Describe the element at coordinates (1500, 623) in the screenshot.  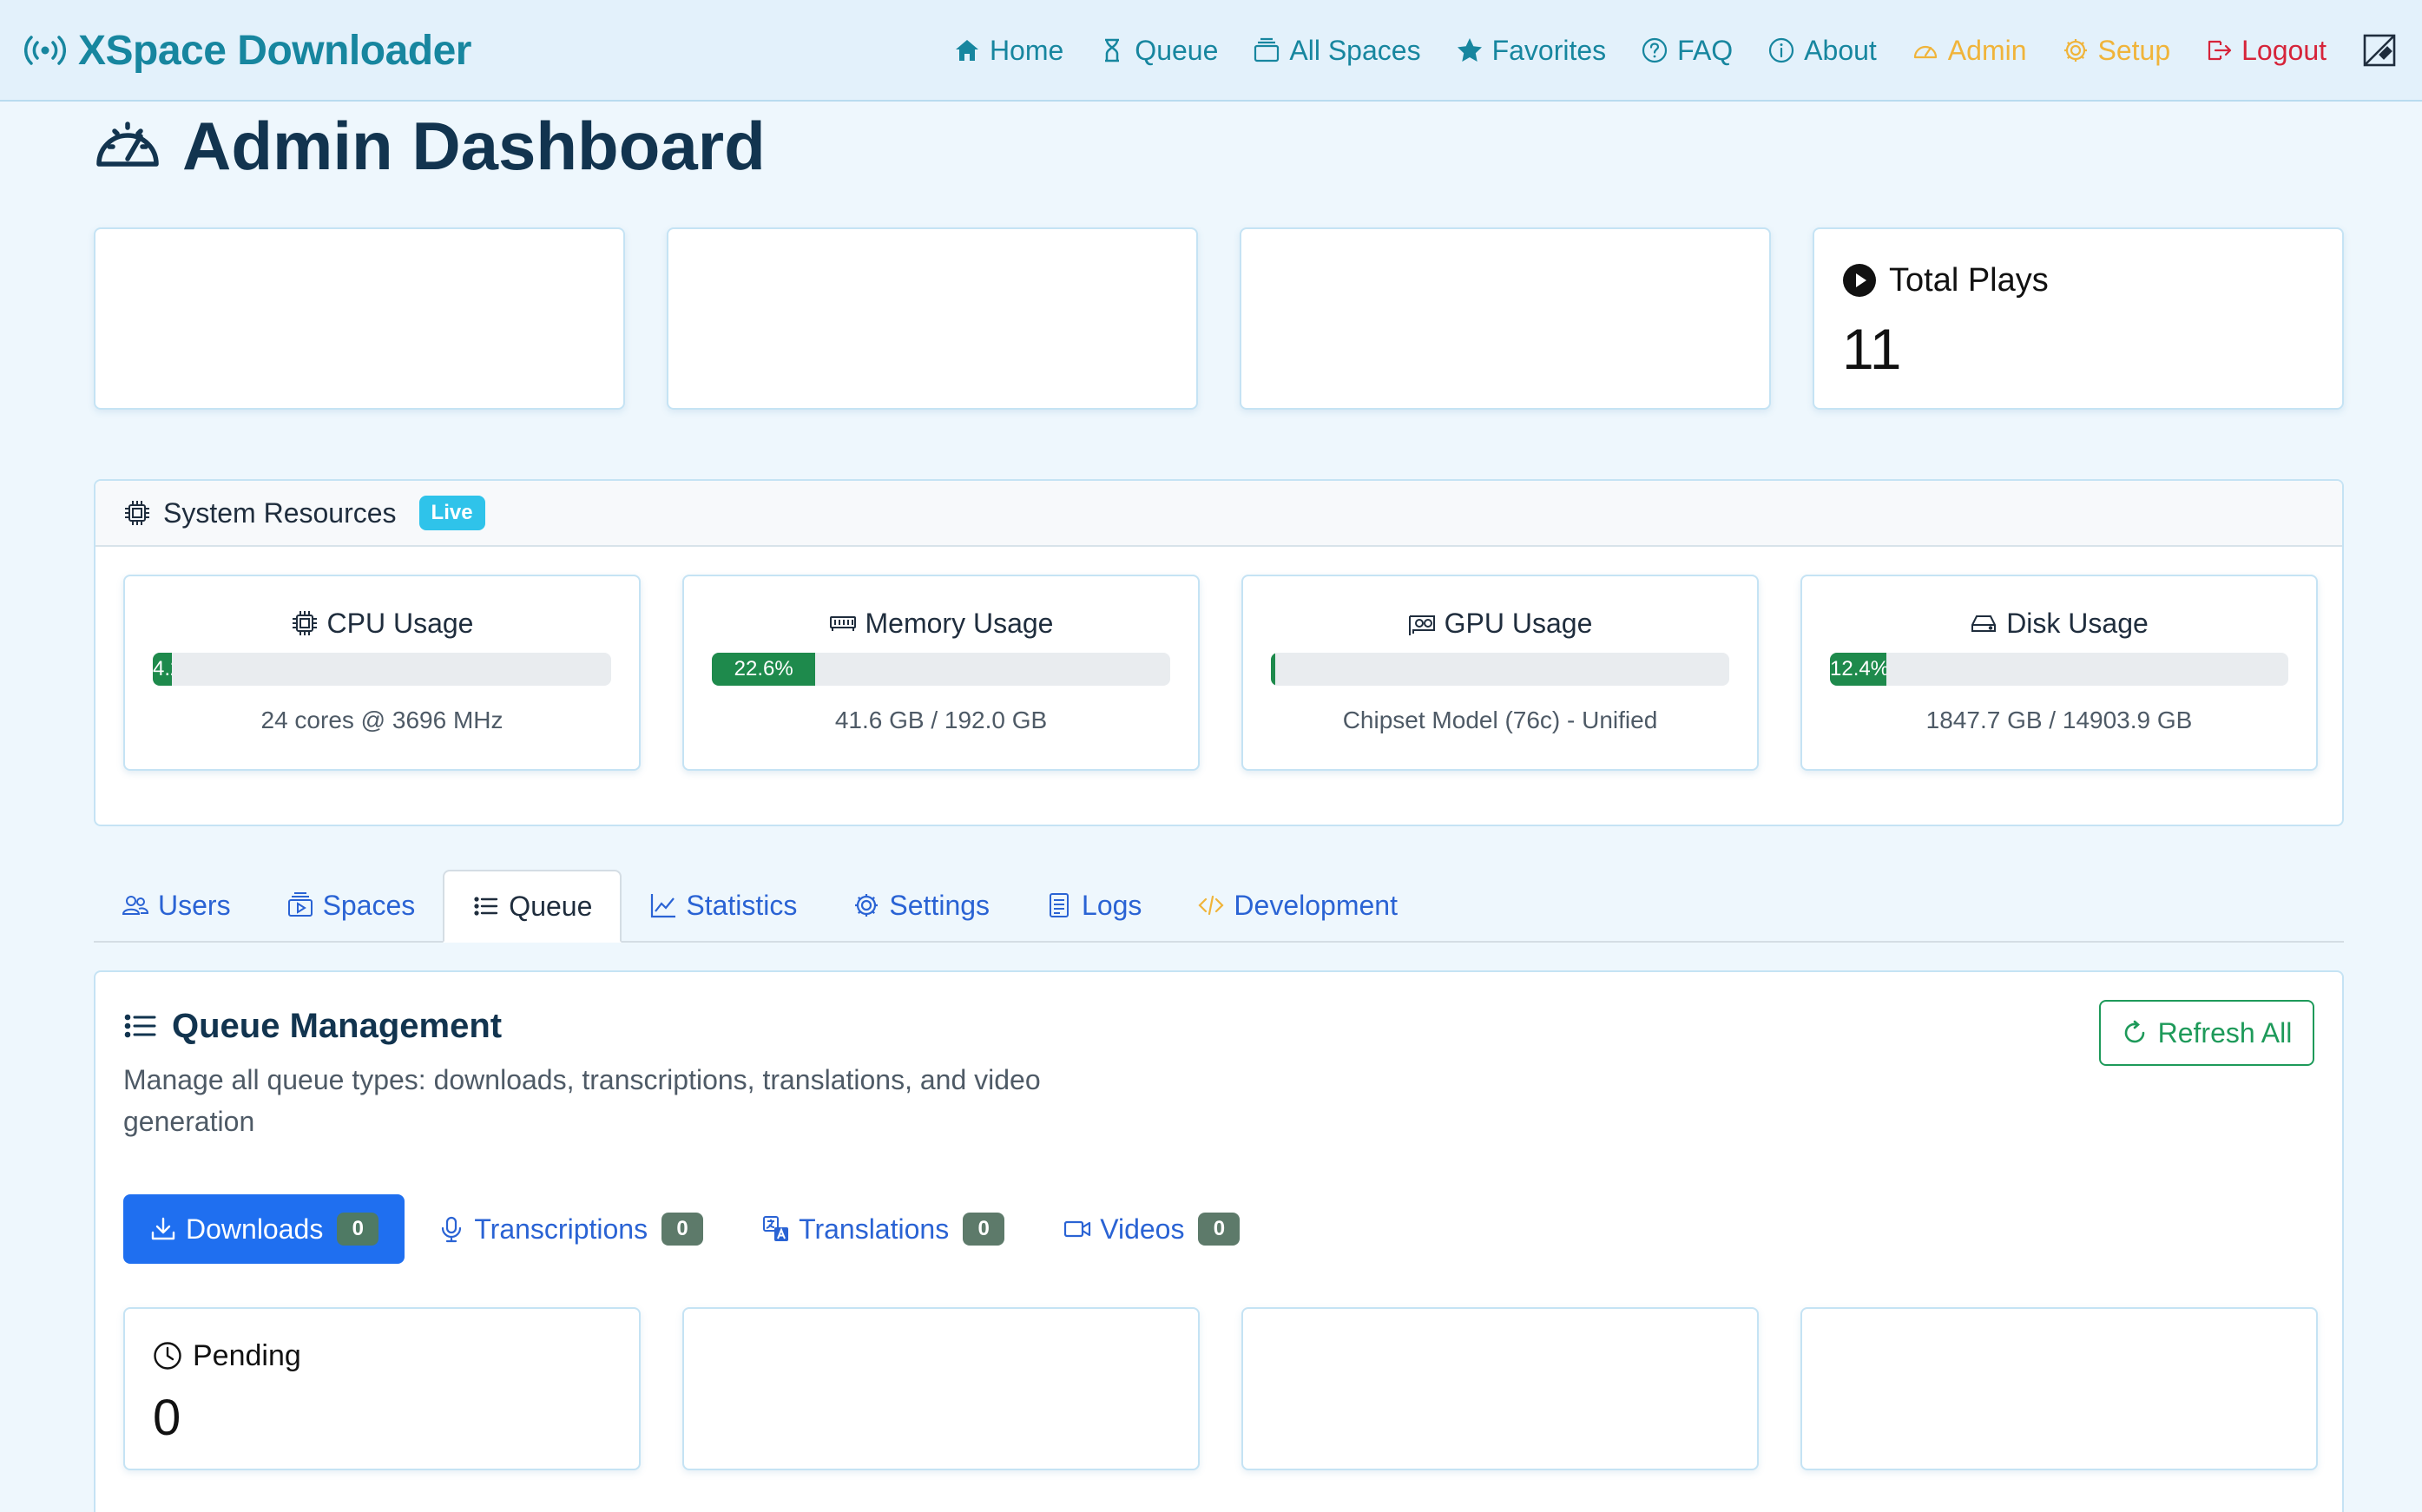
I see `gpu-usage-title: GPU Usage` at that location.